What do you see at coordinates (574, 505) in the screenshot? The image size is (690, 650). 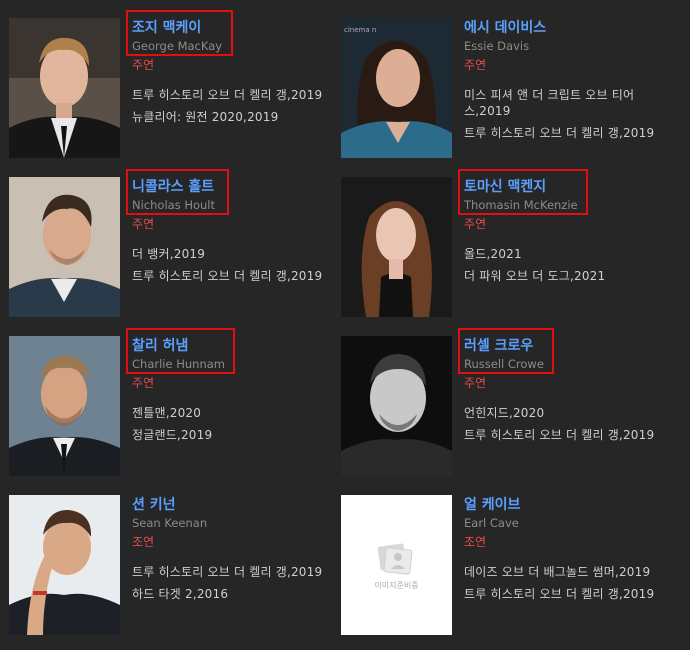 I see `actor-name: 얼 케이브` at bounding box center [574, 505].